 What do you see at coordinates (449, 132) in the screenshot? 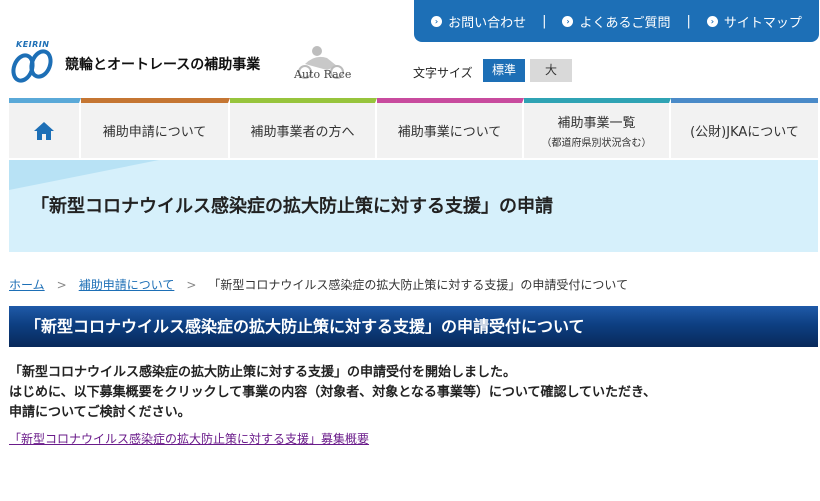
I see `nav-label: 補助事業について` at bounding box center [449, 132].